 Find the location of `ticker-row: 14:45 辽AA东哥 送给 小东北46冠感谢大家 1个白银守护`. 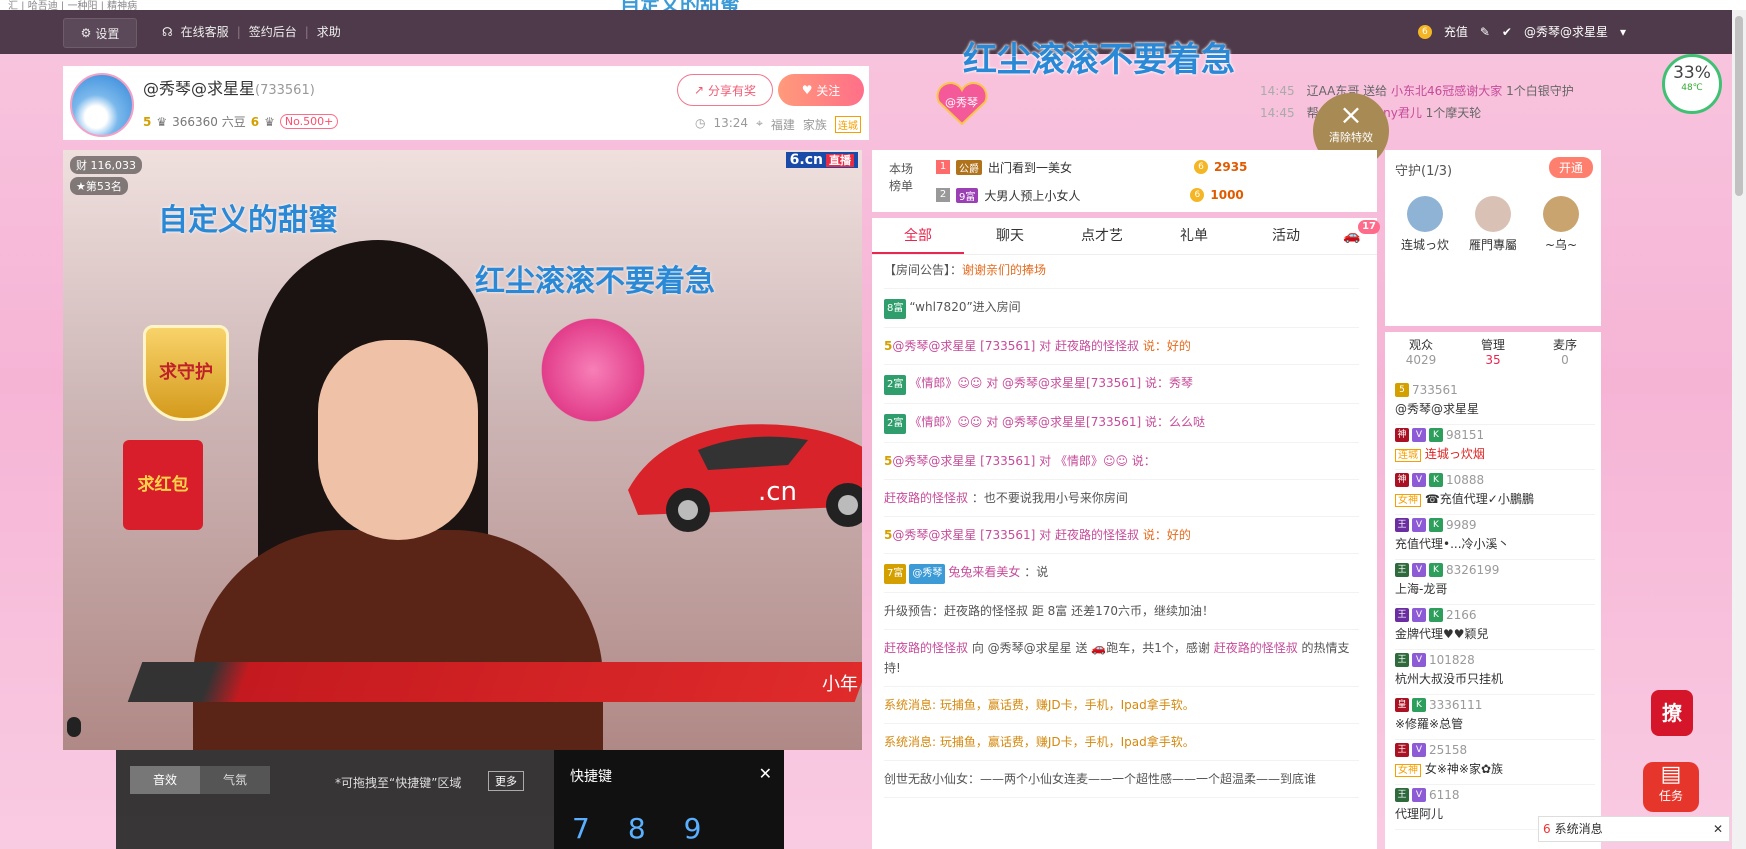

ticker-row: 14:45 辽AA东哥 送给 小东北46冠感谢大家 1个白银守护 is located at coordinates (1425, 91).